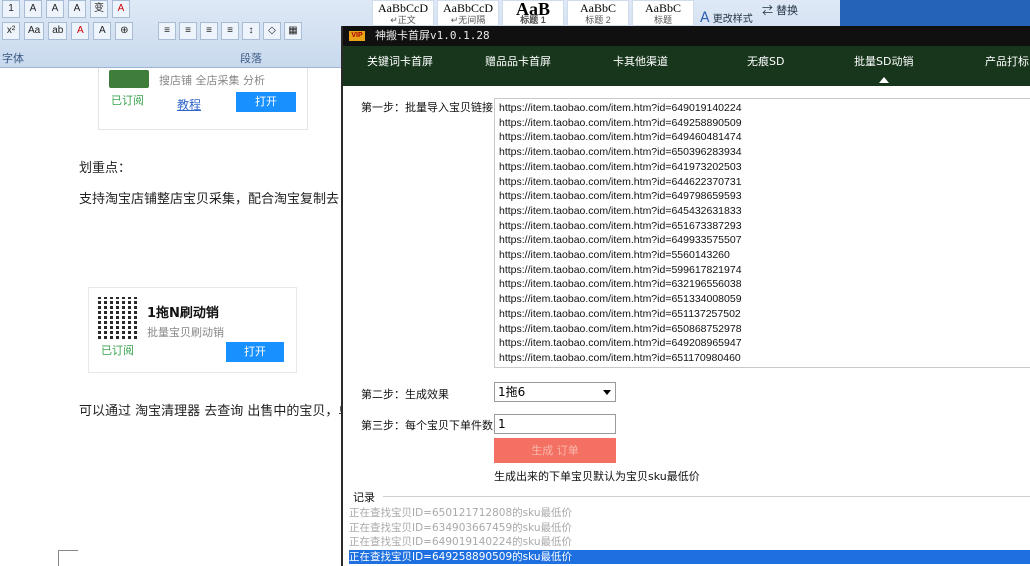  Describe the element at coordinates (215, 411) in the screenshot. I see `doc-paragraph: 可以通过 淘宝清理器 去查询 出售中的宝贝，单` at that location.